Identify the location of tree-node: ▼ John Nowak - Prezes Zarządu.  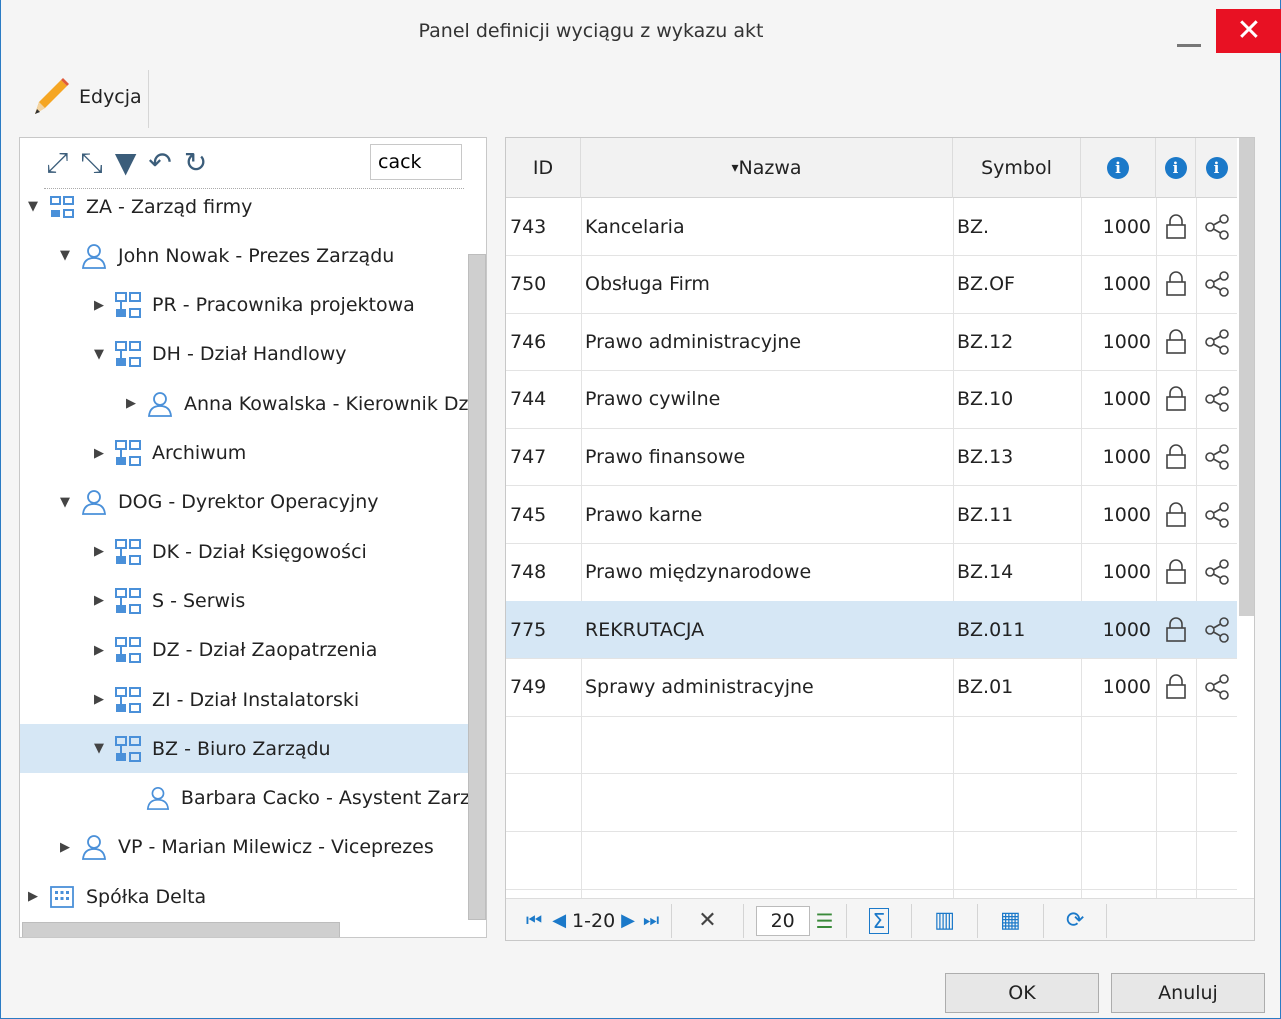
(245, 255).